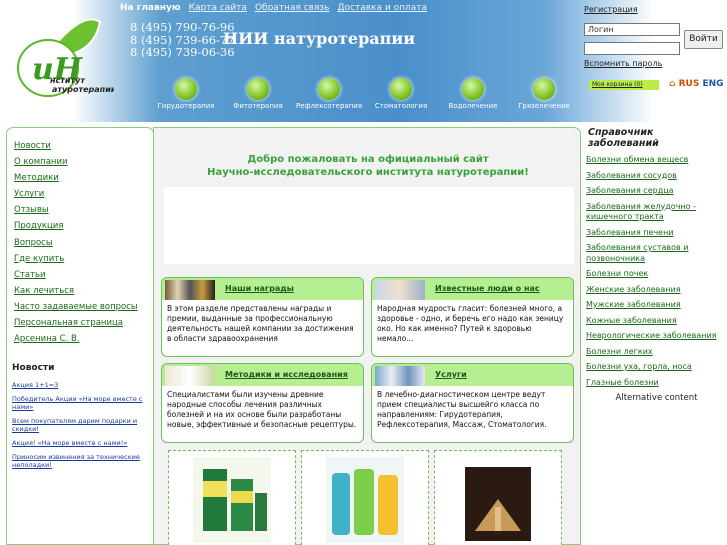  I want to click on news-item: Акция 1+1=3, so click(81, 385).